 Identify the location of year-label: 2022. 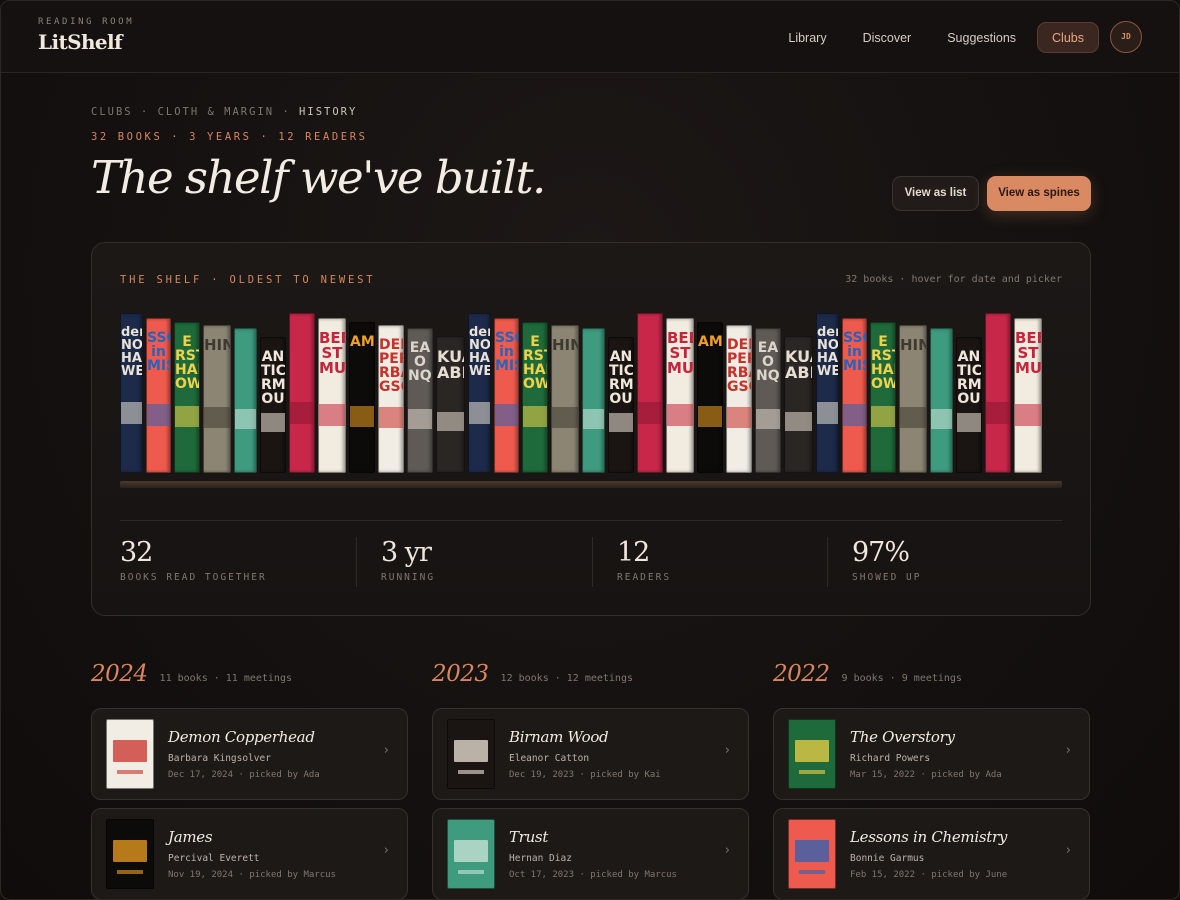
(801, 674).